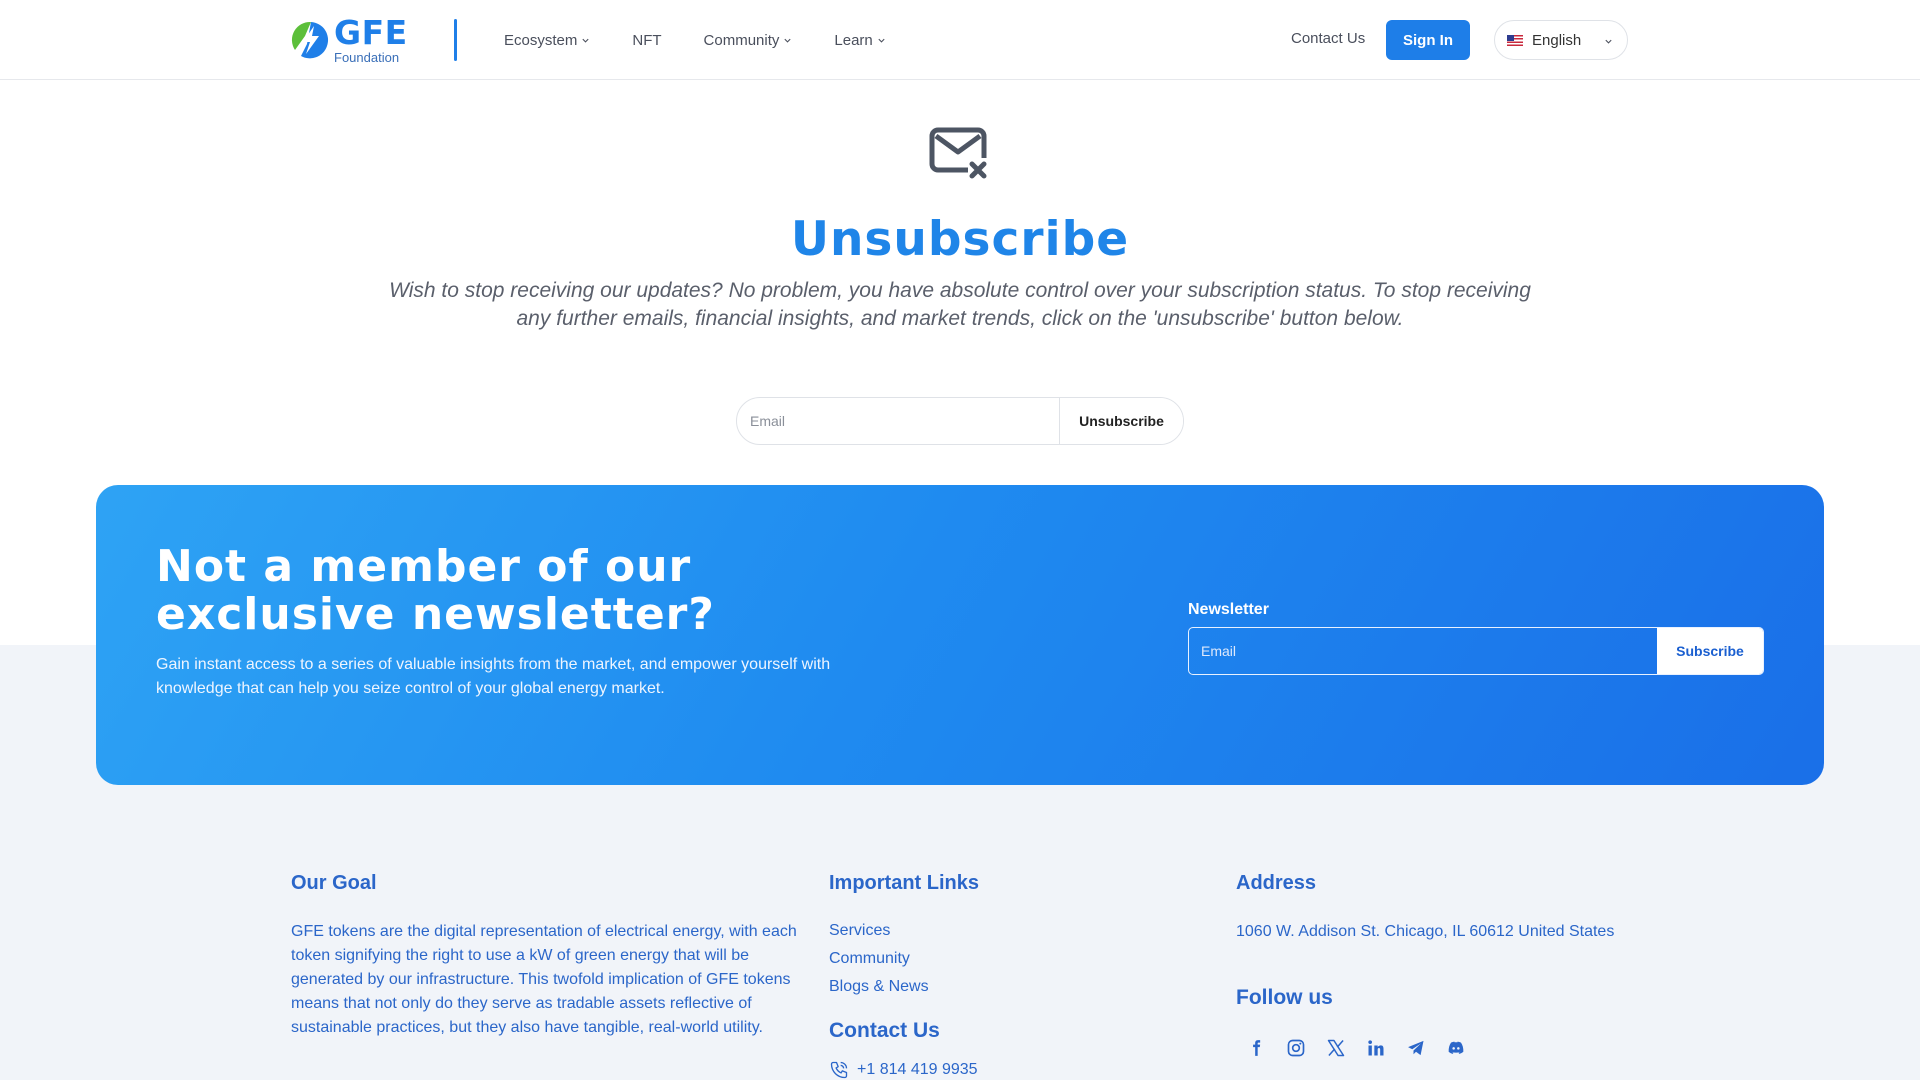 This screenshot has width=1920, height=1080. I want to click on newsletter-form: Subscribe, so click(1476, 651).